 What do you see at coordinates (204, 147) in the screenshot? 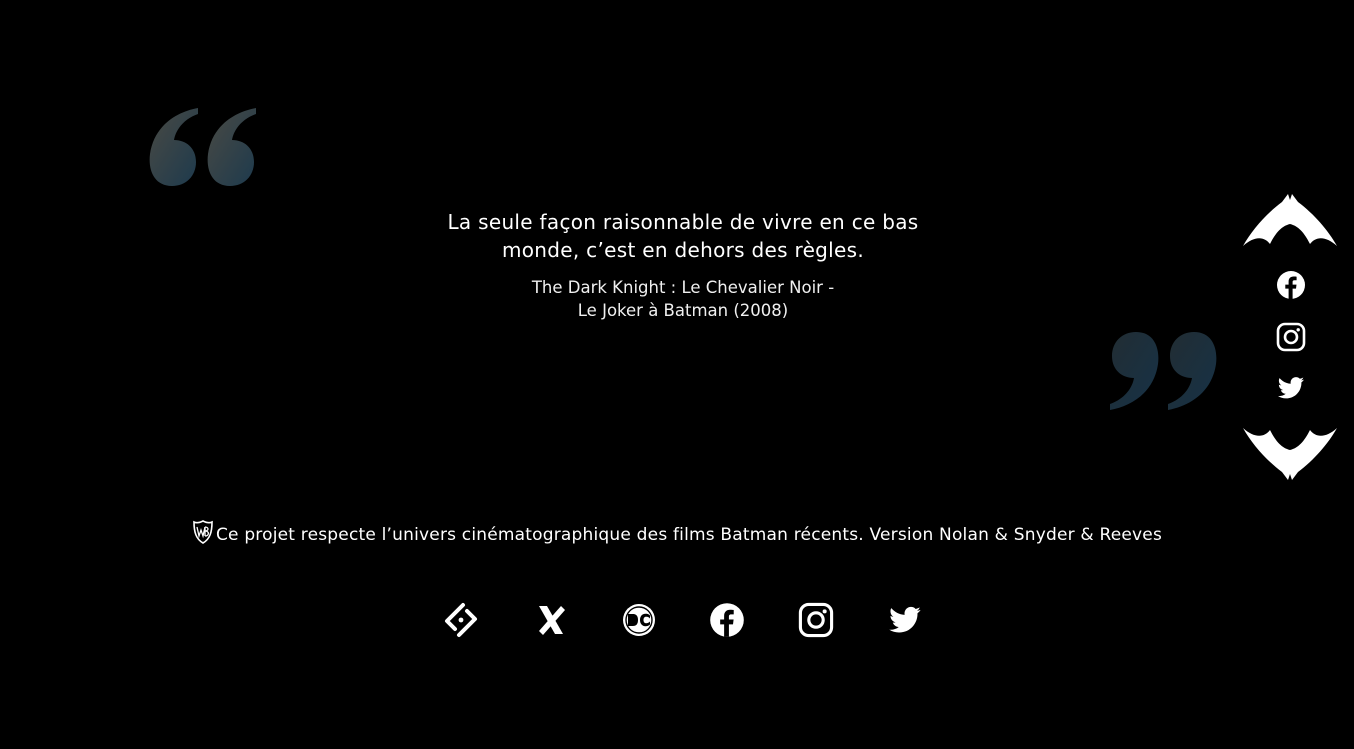
I see `quote-open-icon` at bounding box center [204, 147].